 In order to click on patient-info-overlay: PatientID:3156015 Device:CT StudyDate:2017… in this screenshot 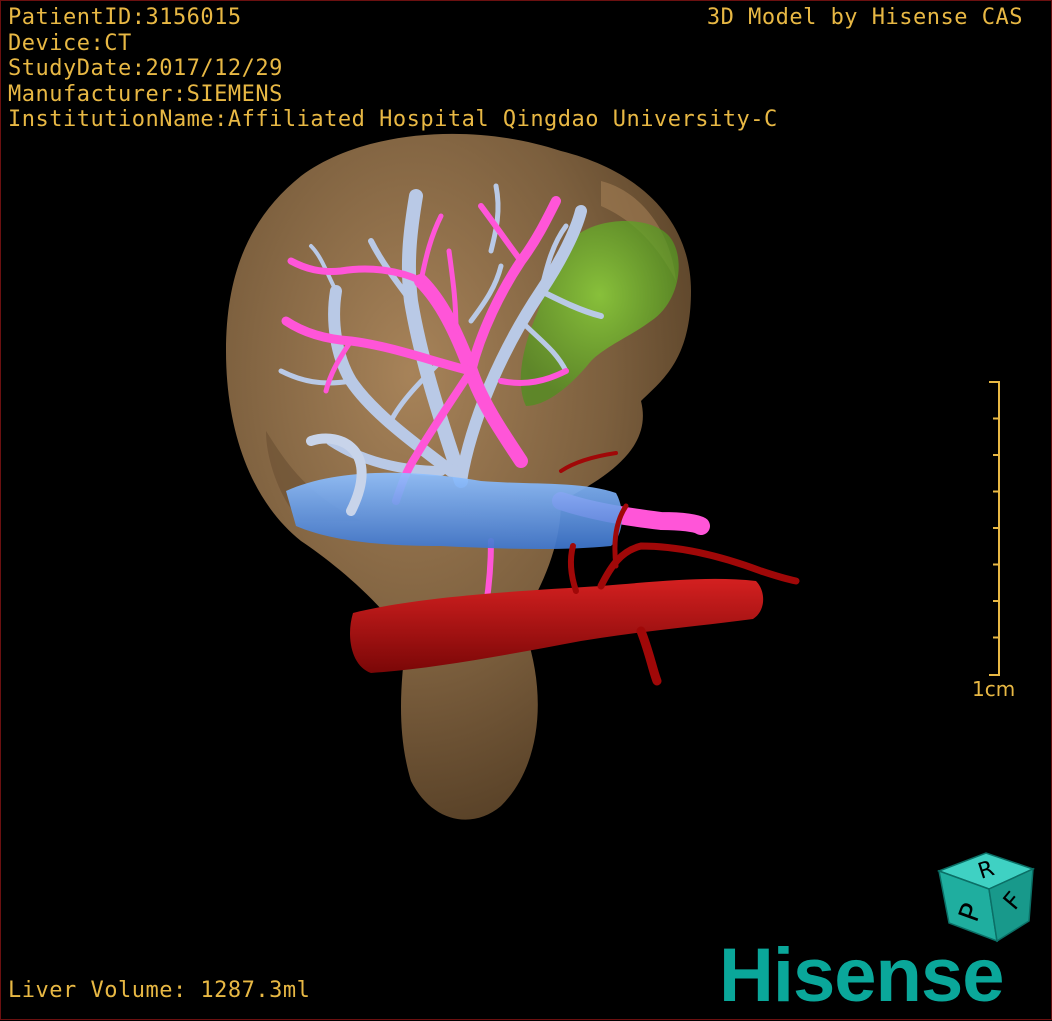, I will do `click(393, 69)`.